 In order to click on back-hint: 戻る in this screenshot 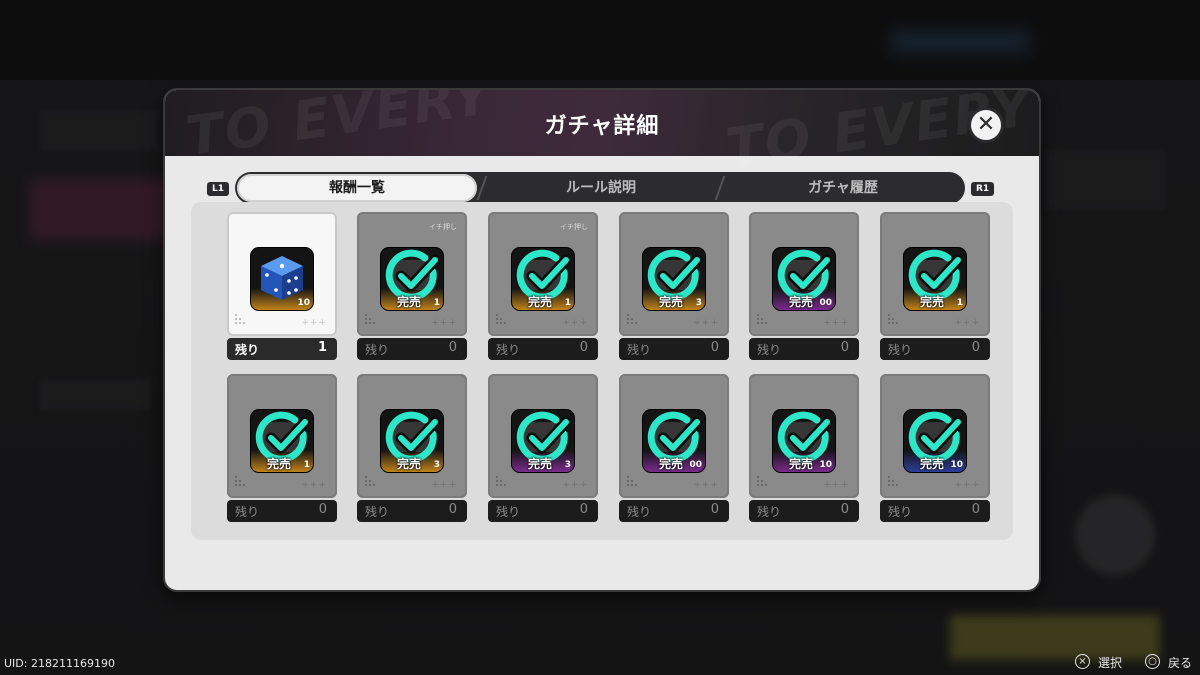, I will do `click(1180, 662)`.